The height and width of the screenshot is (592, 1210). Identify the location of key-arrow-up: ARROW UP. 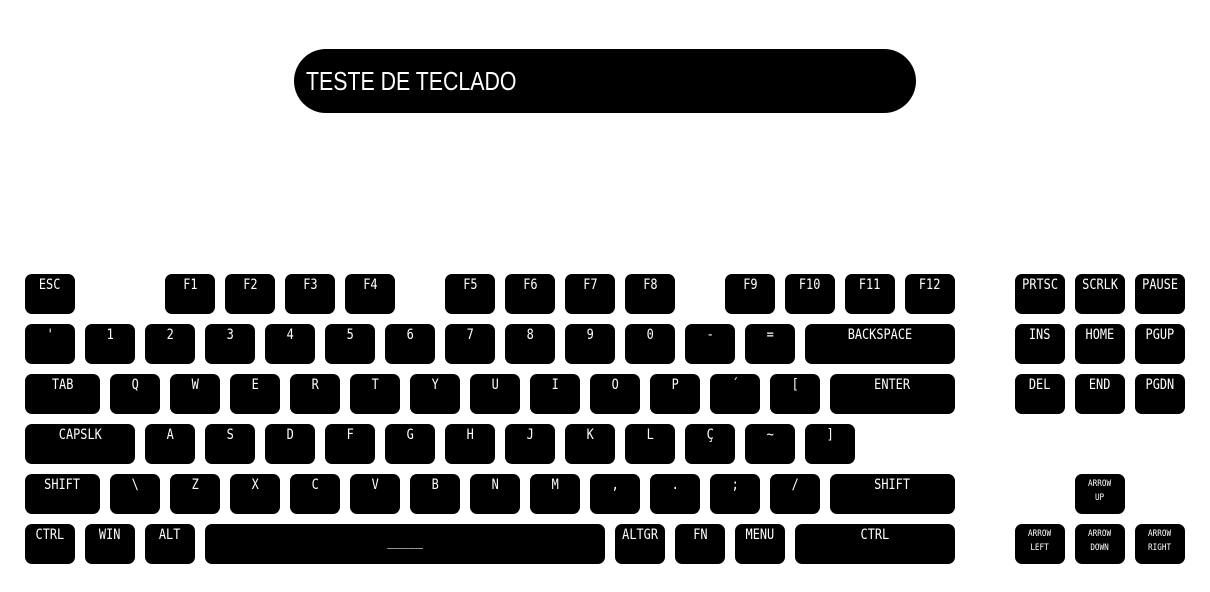
(1100, 494).